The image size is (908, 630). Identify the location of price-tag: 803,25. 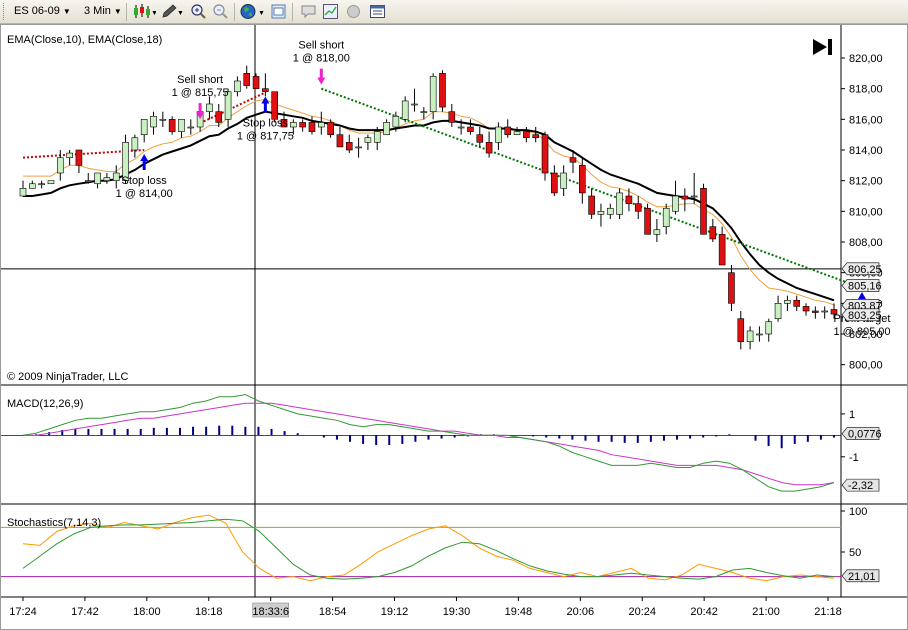
(861, 315).